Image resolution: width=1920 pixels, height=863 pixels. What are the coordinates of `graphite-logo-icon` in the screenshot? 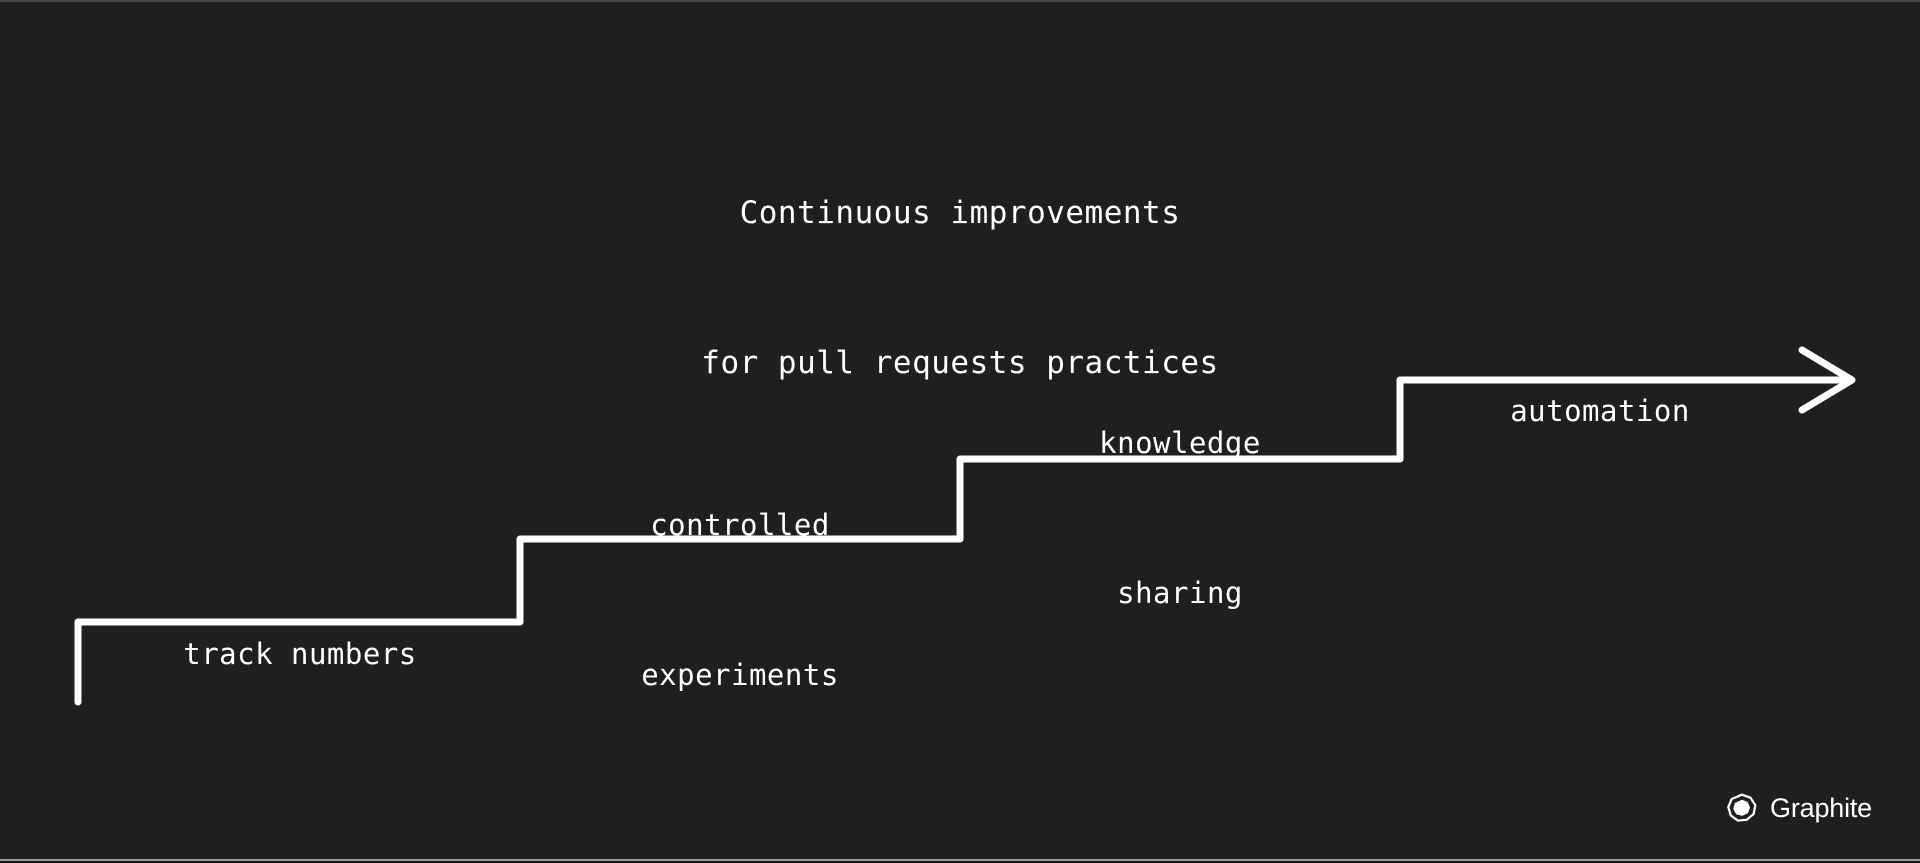 It's located at (1742, 807).